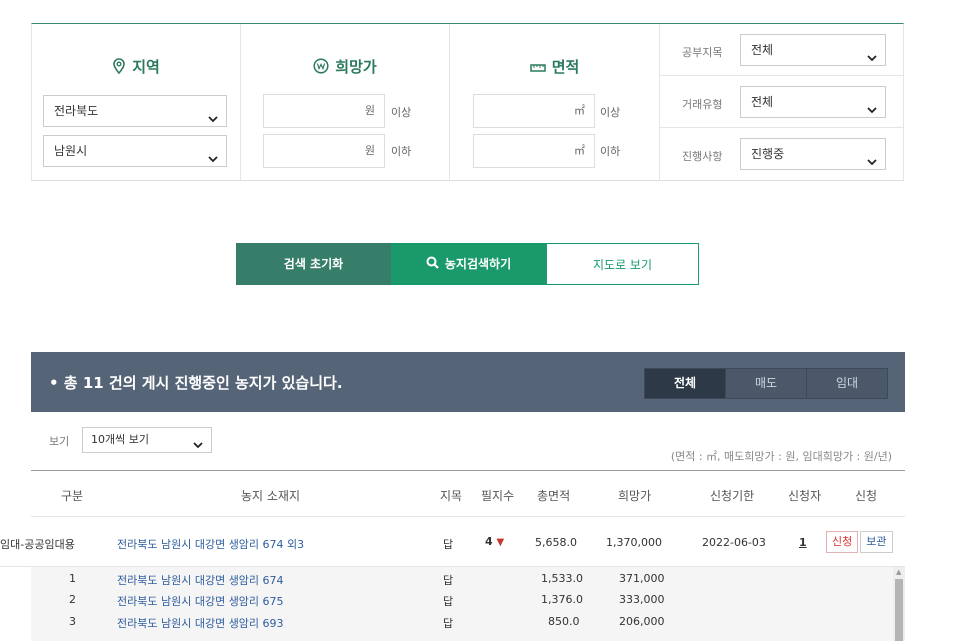 Image resolution: width=966 pixels, height=641 pixels. Describe the element at coordinates (813, 102) in the screenshot. I see `trade-type-select: 전체` at that location.